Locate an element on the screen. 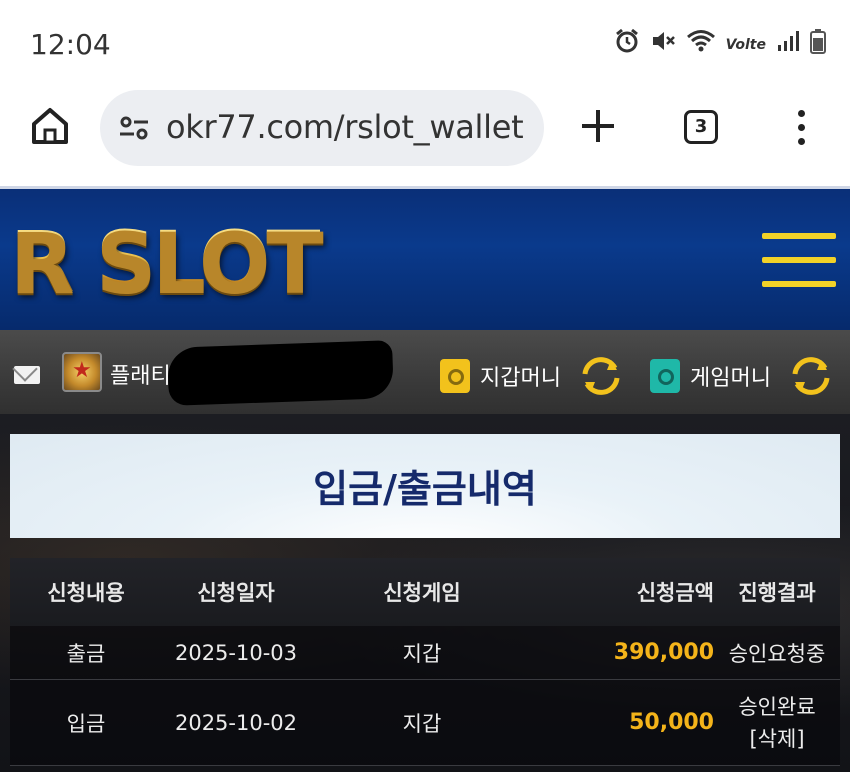 The width and height of the screenshot is (850, 772). game-money: 게임머니 is located at coordinates (741, 376).